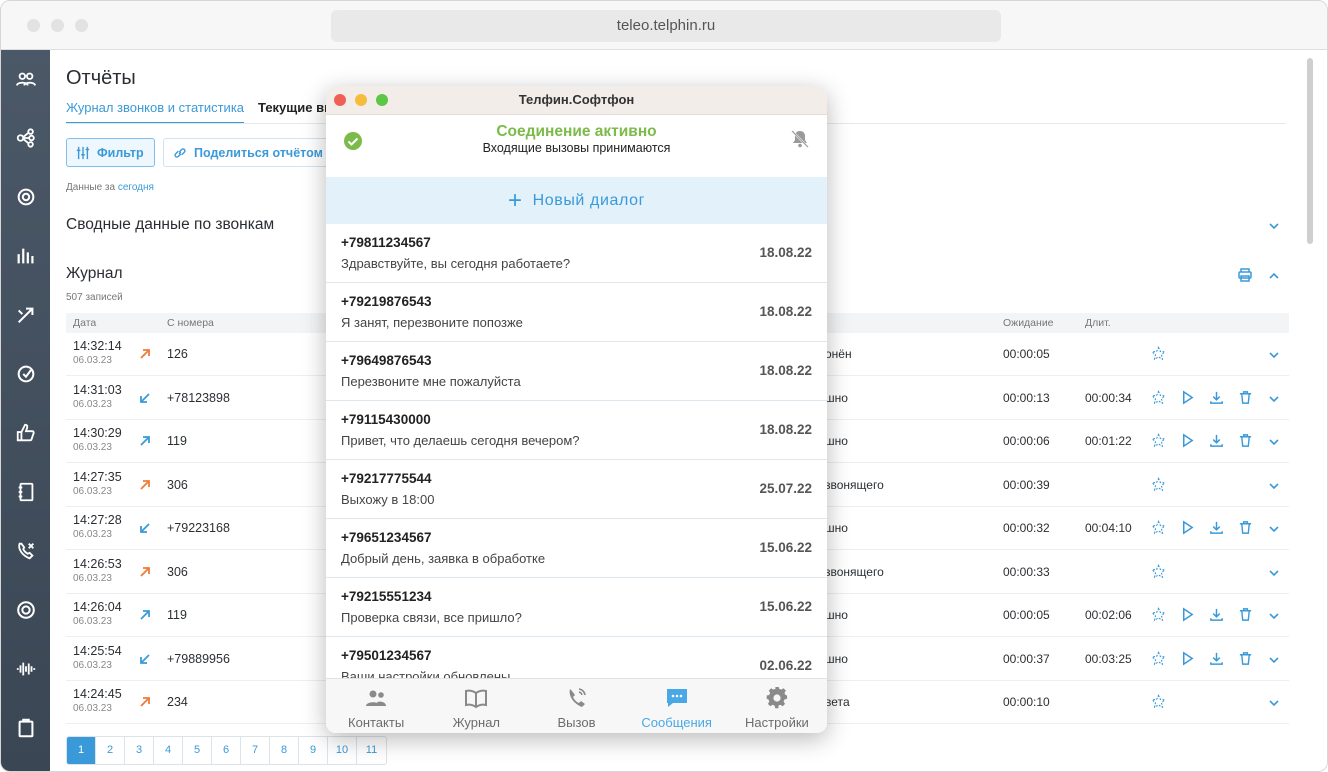  Describe the element at coordinates (1310, 151) in the screenshot. I see `page-scrollbar` at that location.